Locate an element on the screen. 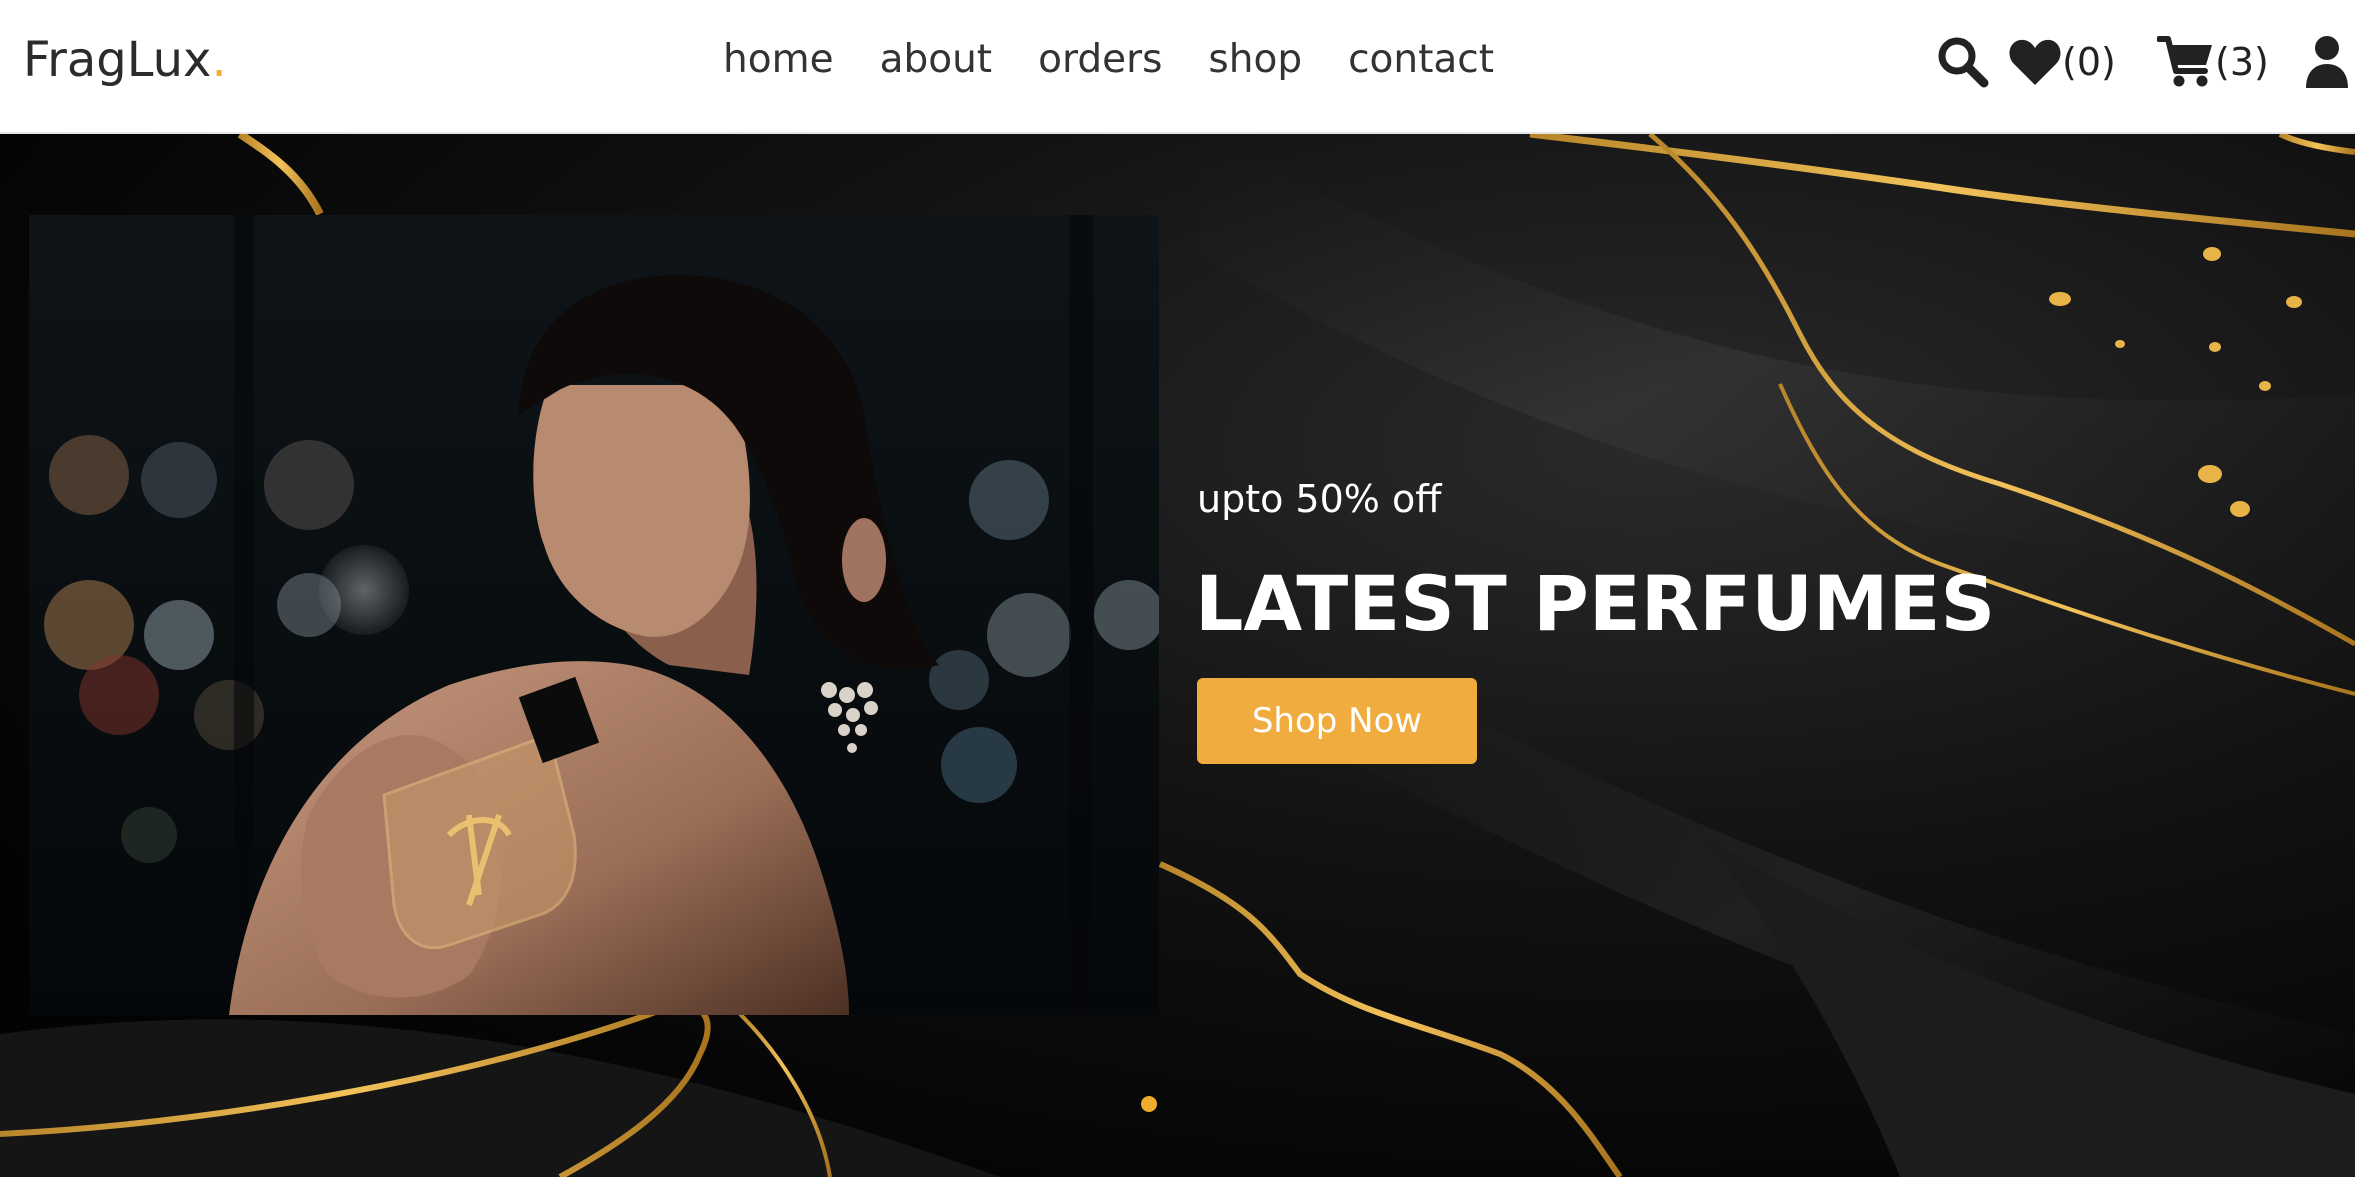 The width and height of the screenshot is (2355, 1177). cart-count: (3) is located at coordinates (2242, 62).